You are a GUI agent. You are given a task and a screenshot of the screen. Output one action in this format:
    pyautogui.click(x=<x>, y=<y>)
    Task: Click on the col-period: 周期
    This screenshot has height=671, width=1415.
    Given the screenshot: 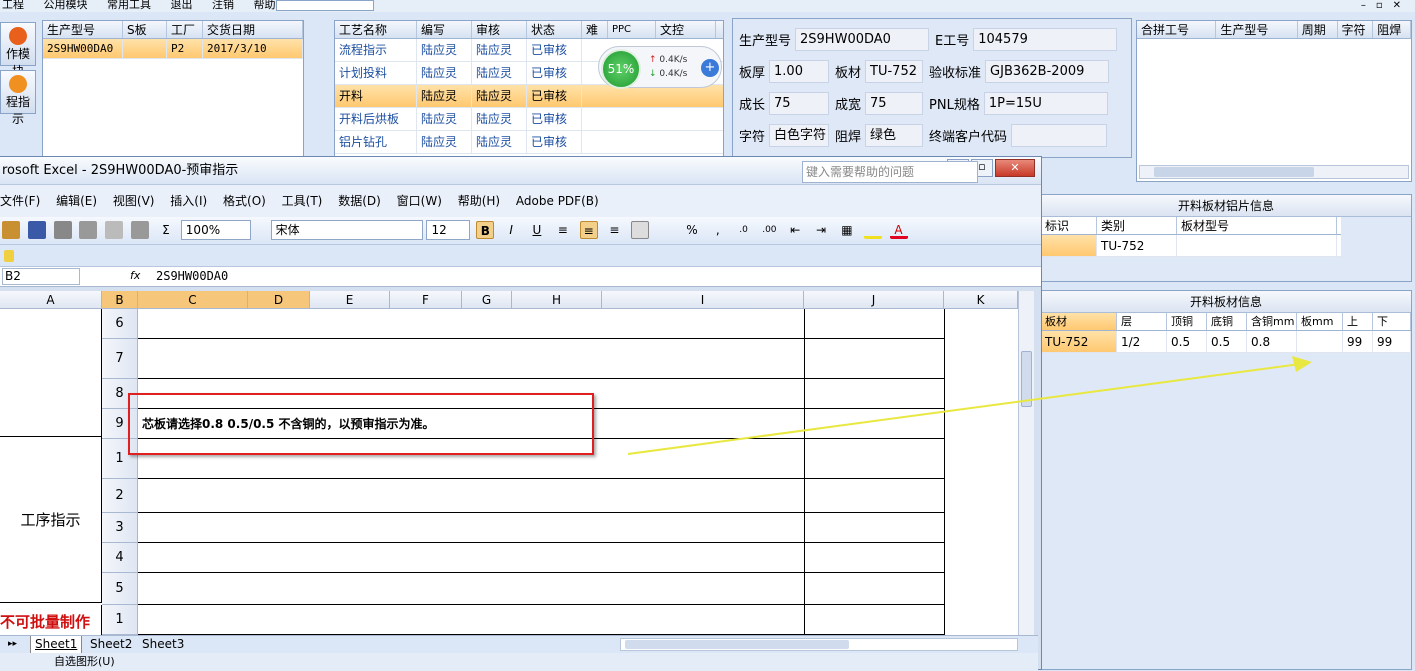 What is the action you would take?
    pyautogui.click(x=1318, y=29)
    